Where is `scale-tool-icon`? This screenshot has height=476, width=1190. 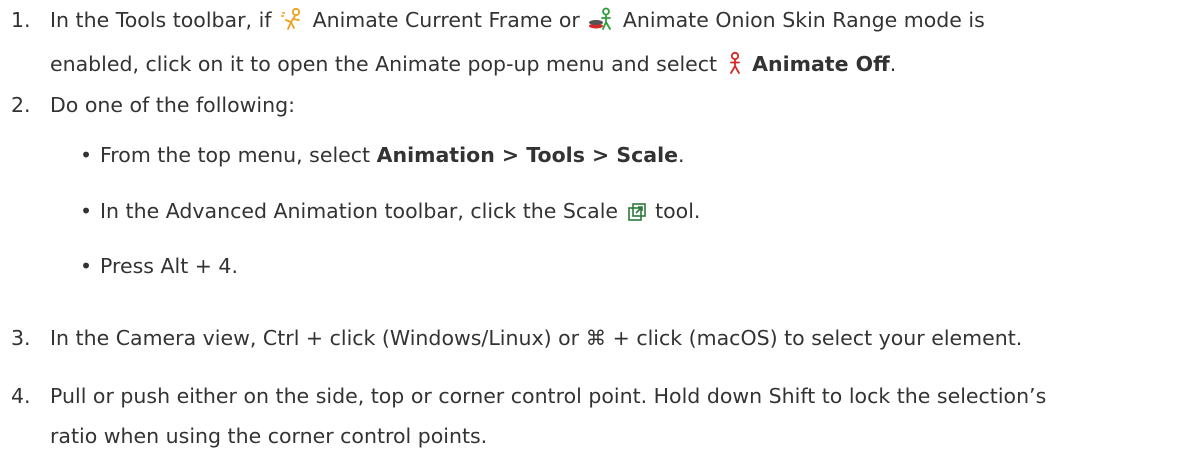
scale-tool-icon is located at coordinates (637, 215).